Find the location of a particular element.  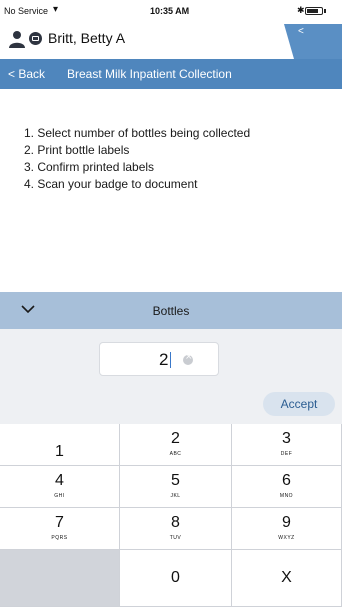

key-8: 8 TUV is located at coordinates (176, 529).